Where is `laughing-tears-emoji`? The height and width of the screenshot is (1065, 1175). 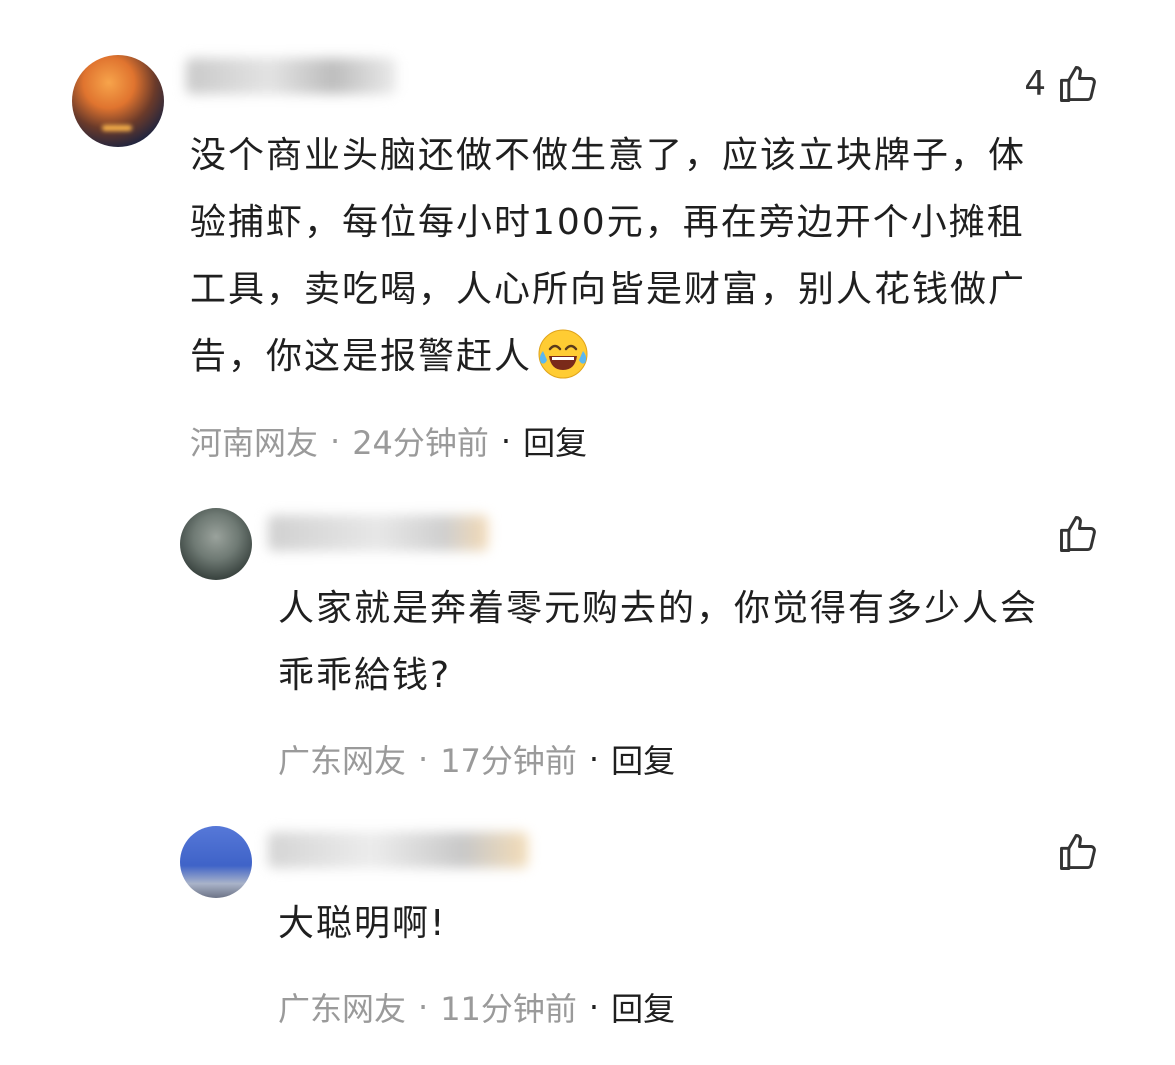
laughing-tears-emoji is located at coordinates (563, 354).